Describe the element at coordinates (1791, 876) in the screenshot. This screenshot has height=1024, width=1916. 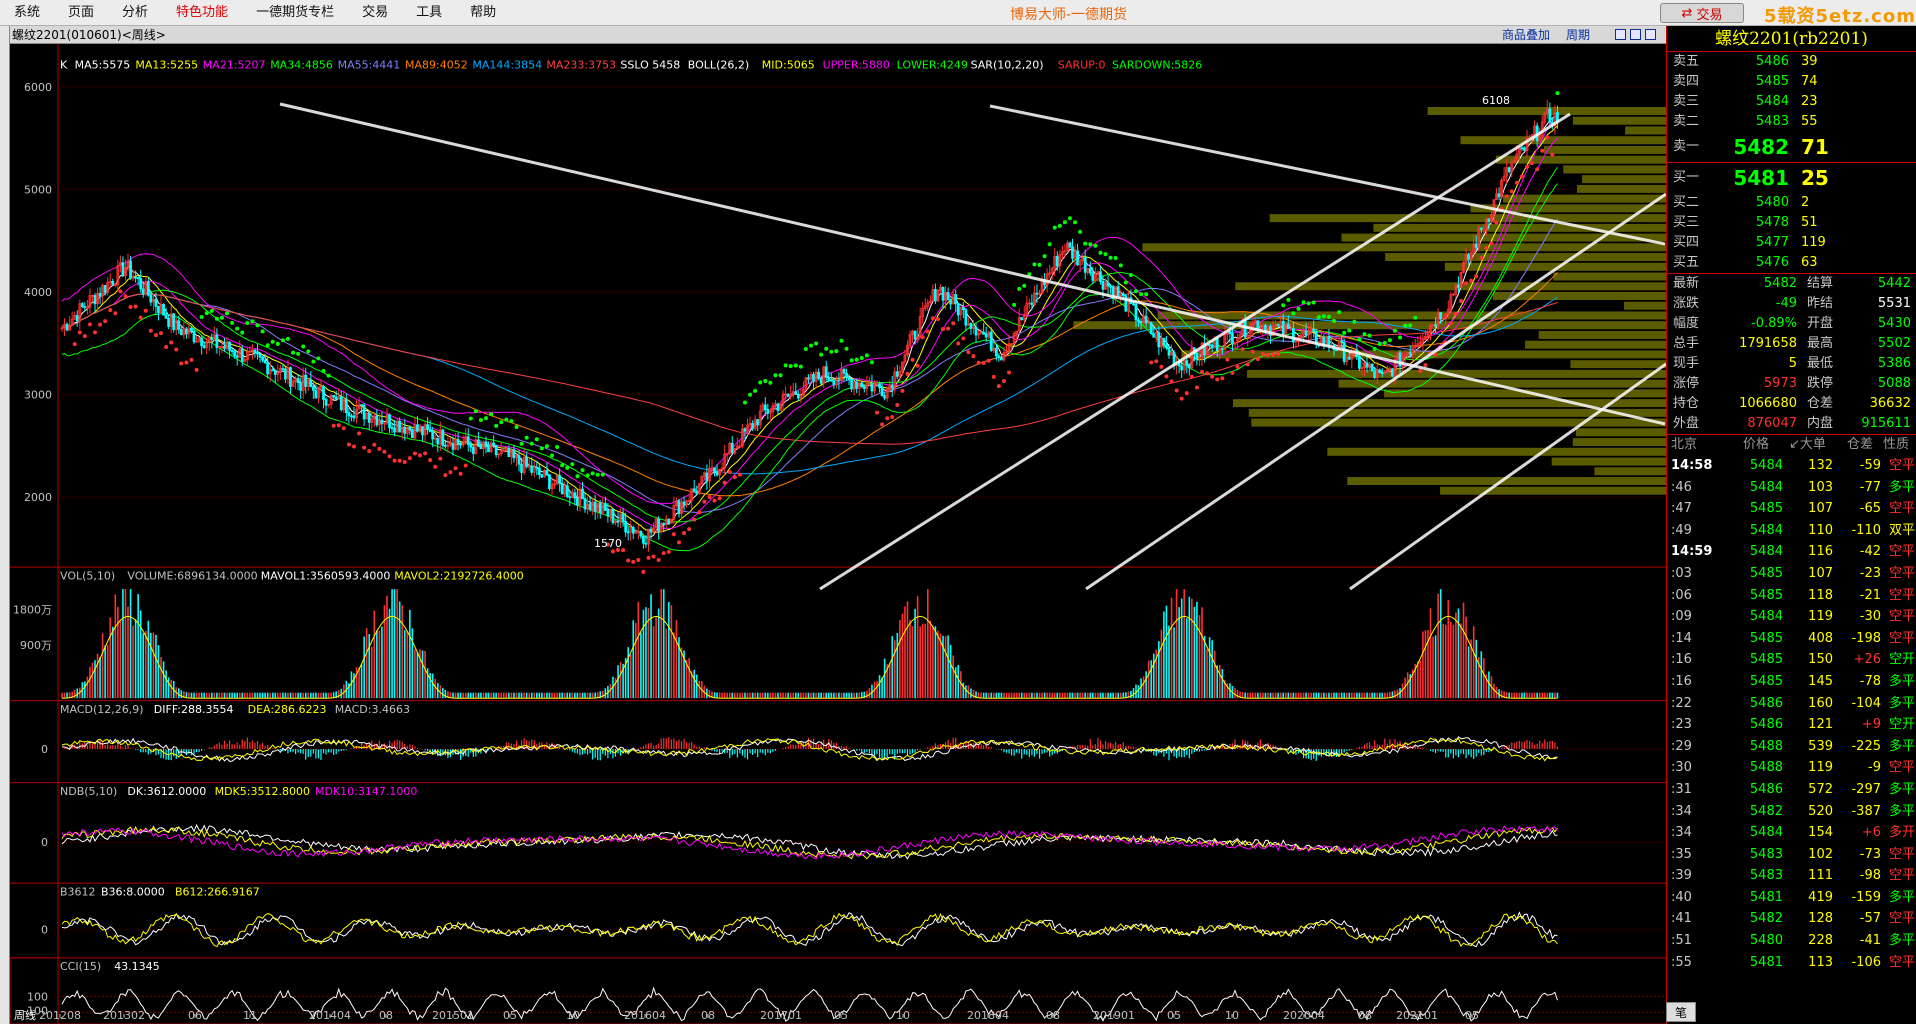
I see `tick-row: :39 5483 111 -98 空平` at that location.